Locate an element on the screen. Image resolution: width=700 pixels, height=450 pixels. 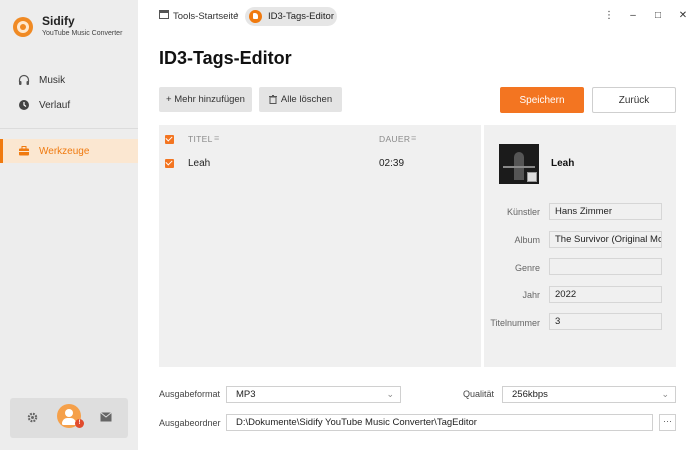
field-label-track-number: Titelnummer is located at coordinates (515, 323).